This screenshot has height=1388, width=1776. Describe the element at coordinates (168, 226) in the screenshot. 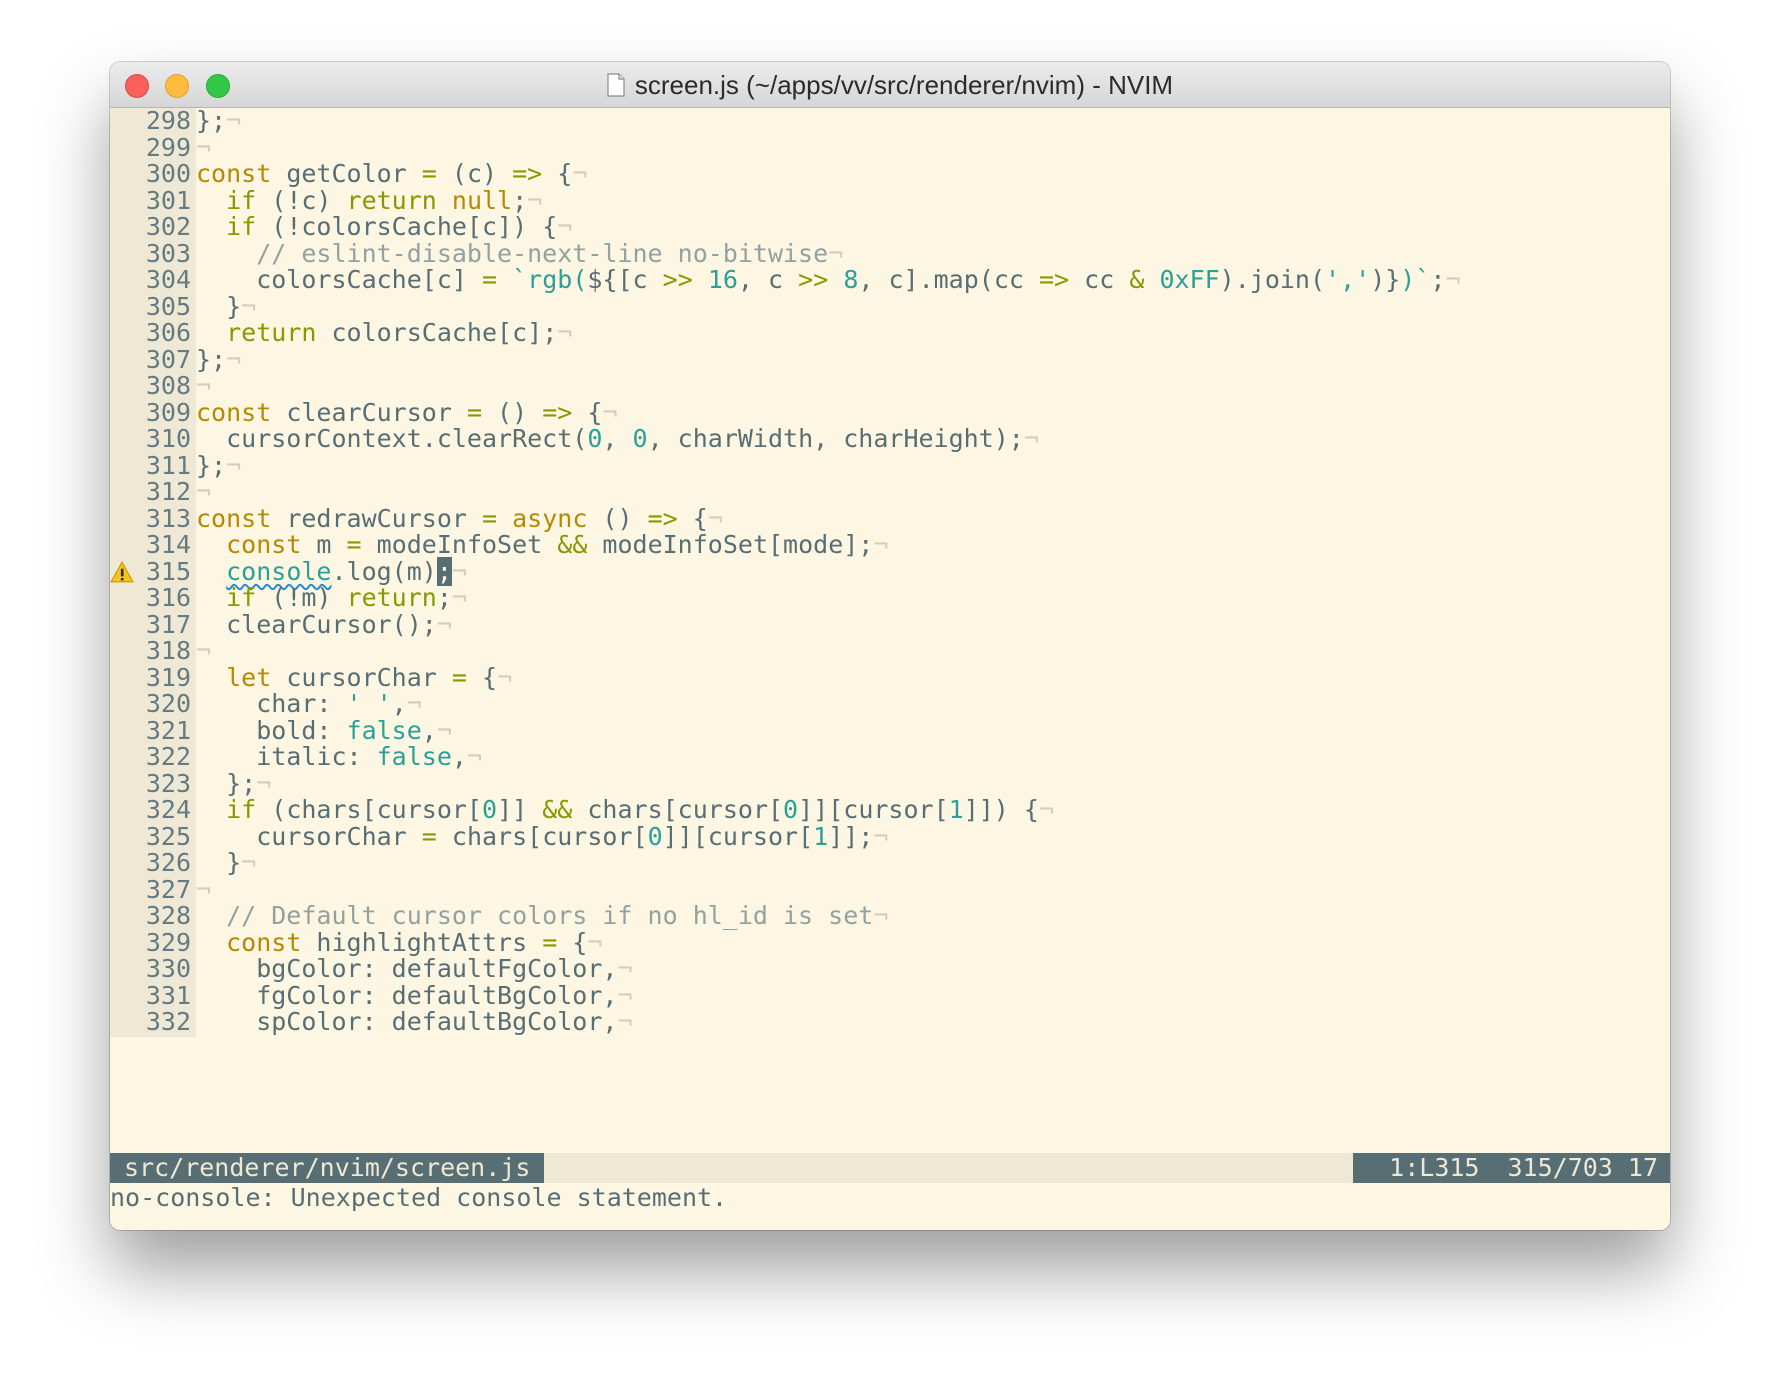

I see `line-number: 302` at that location.